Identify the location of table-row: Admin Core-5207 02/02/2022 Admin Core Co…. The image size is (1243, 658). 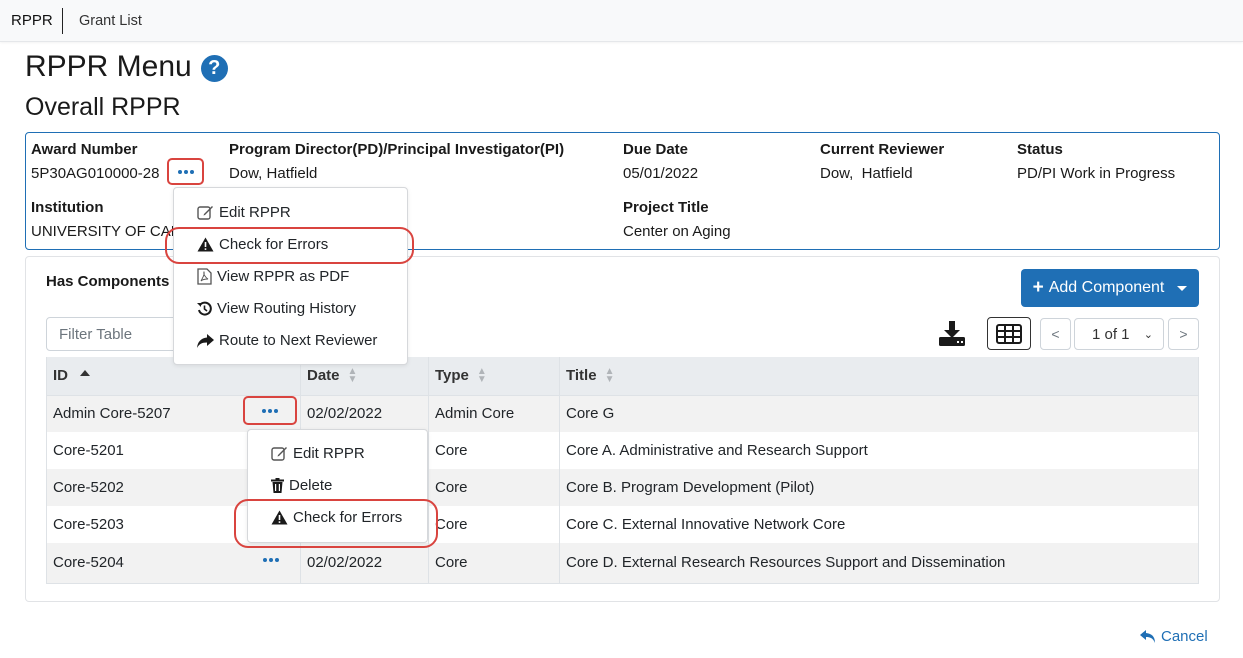
(622, 413).